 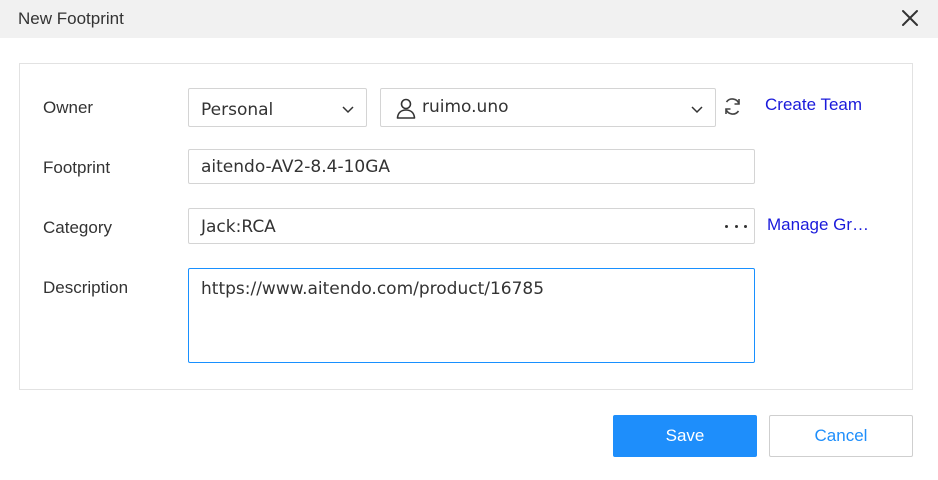 I want to click on refresh-icon, so click(x=732, y=106).